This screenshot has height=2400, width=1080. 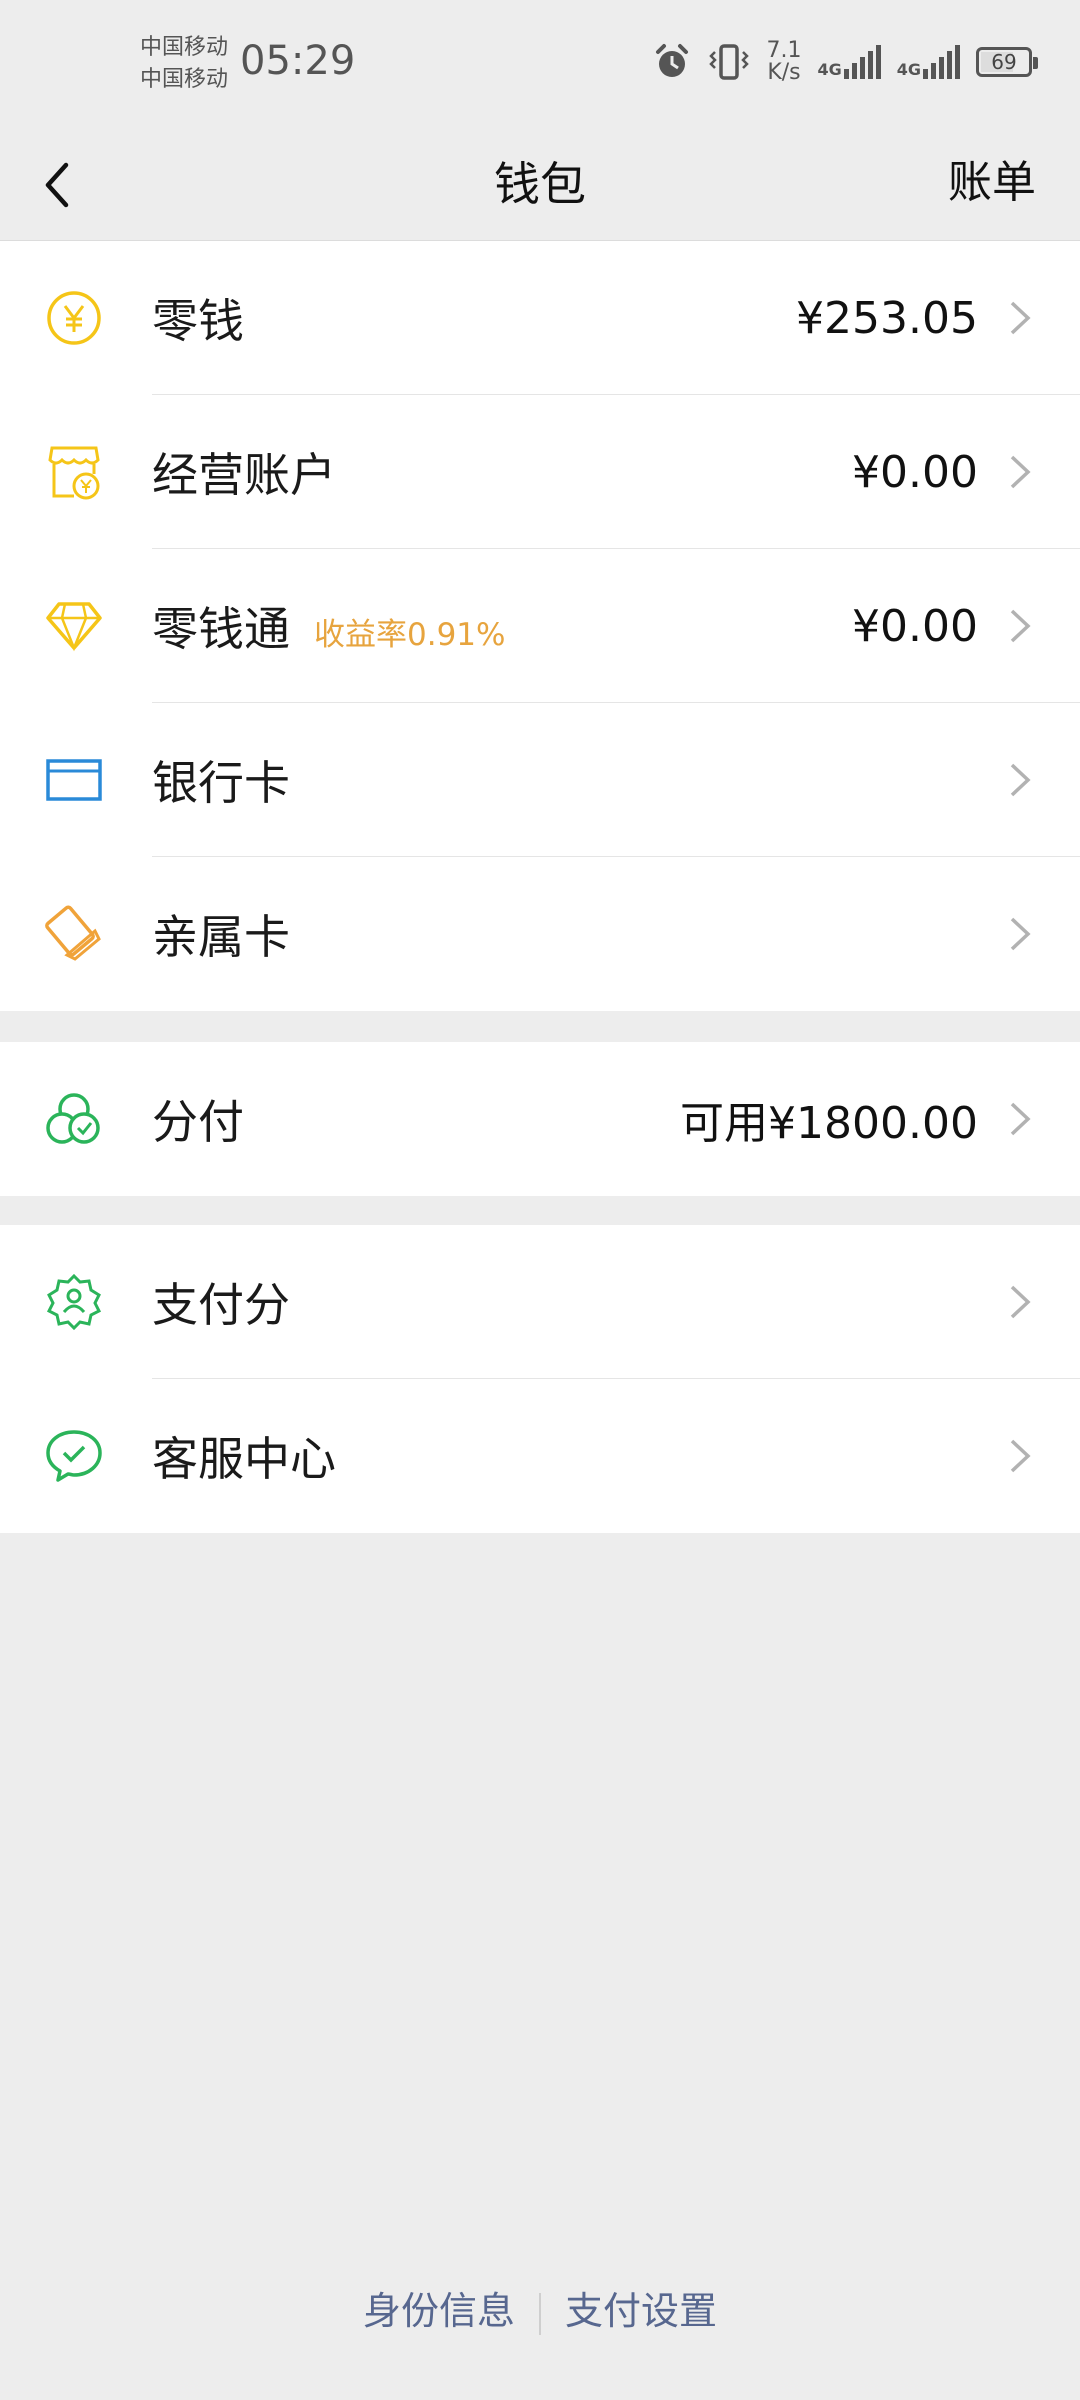 I want to click on battery-level: 69, so click(x=1004, y=62).